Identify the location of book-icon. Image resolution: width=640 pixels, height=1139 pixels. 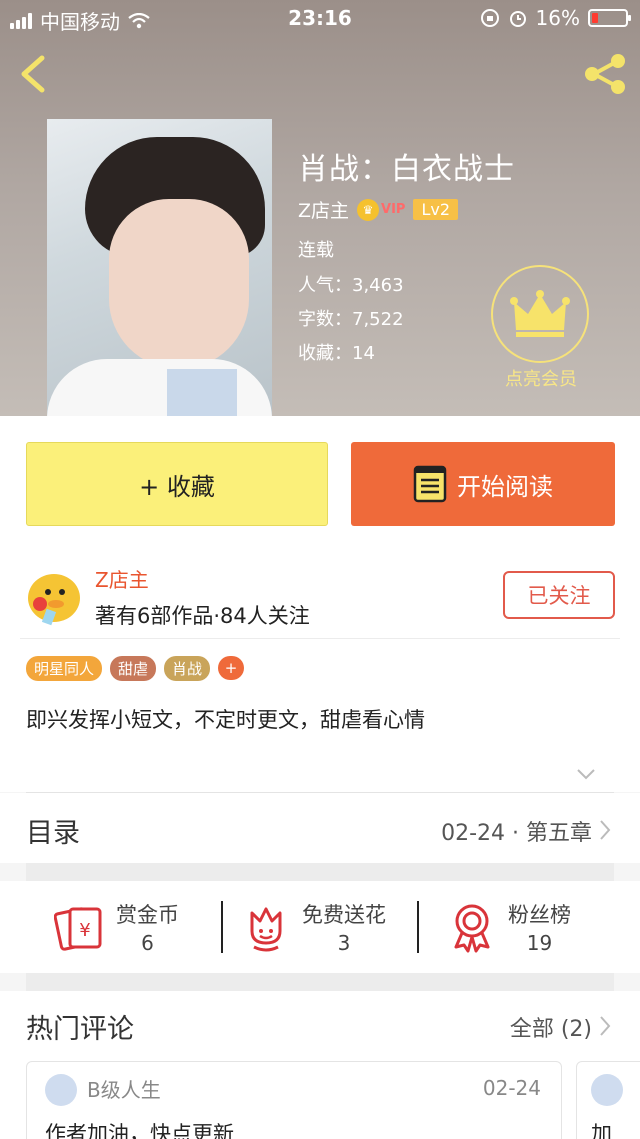
(430, 484).